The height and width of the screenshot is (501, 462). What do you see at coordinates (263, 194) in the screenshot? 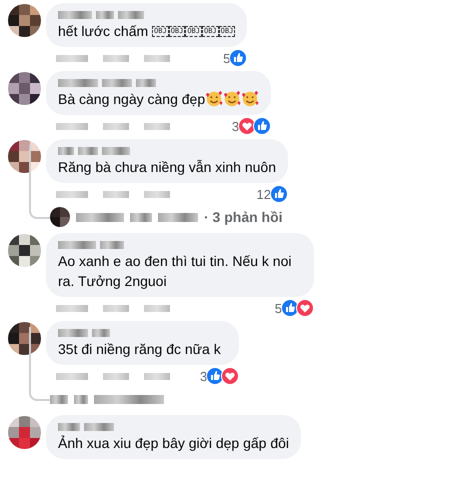
I see `reaction-count: 12` at bounding box center [263, 194].